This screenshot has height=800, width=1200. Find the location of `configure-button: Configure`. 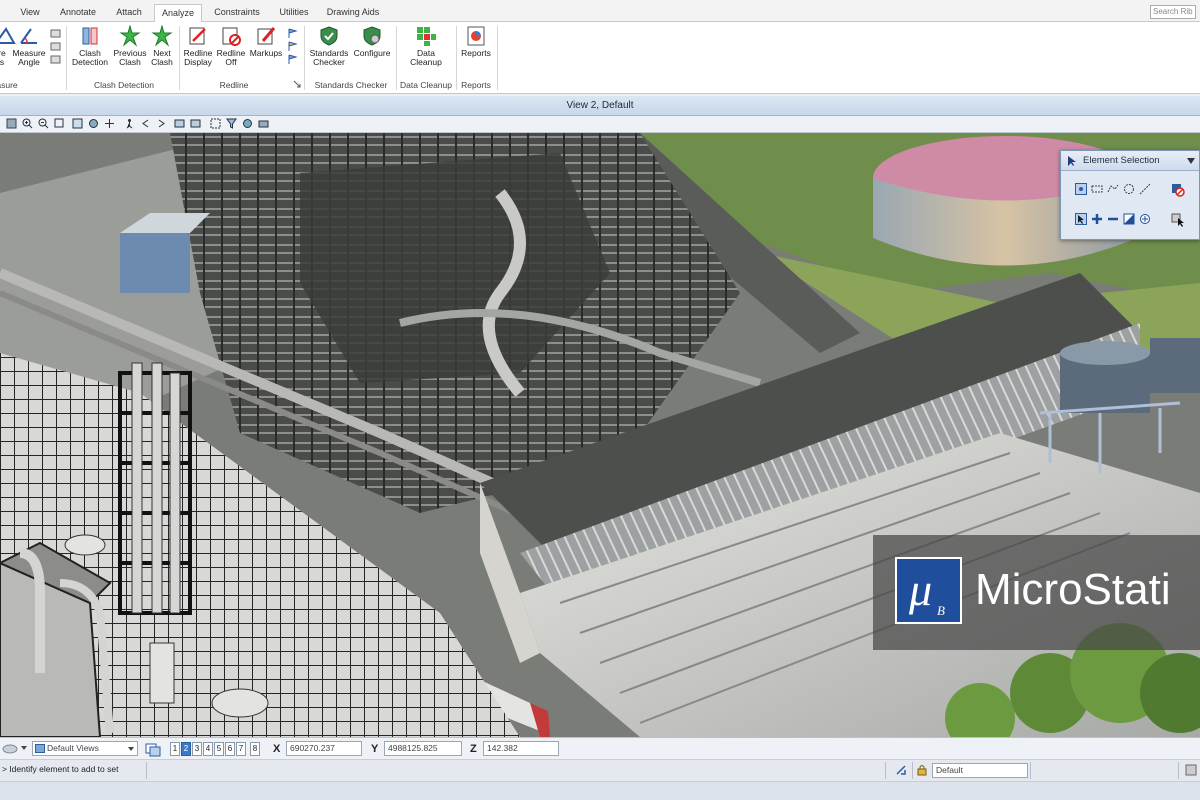

configure-button: Configure is located at coordinates (372, 41).